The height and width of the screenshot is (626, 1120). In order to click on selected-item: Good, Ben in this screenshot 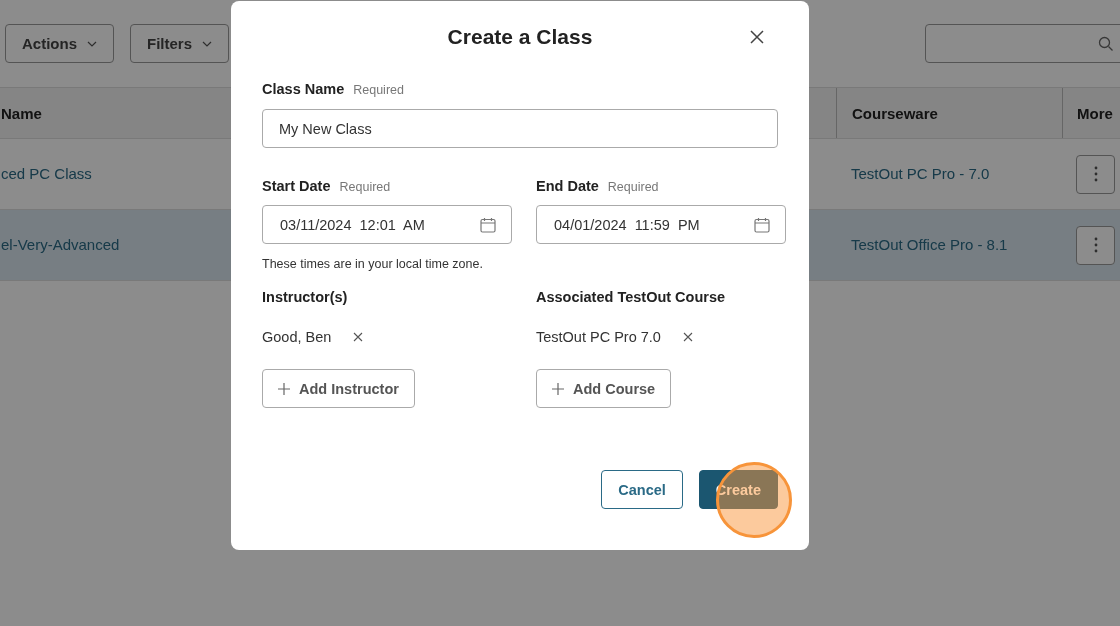, I will do `click(297, 337)`.